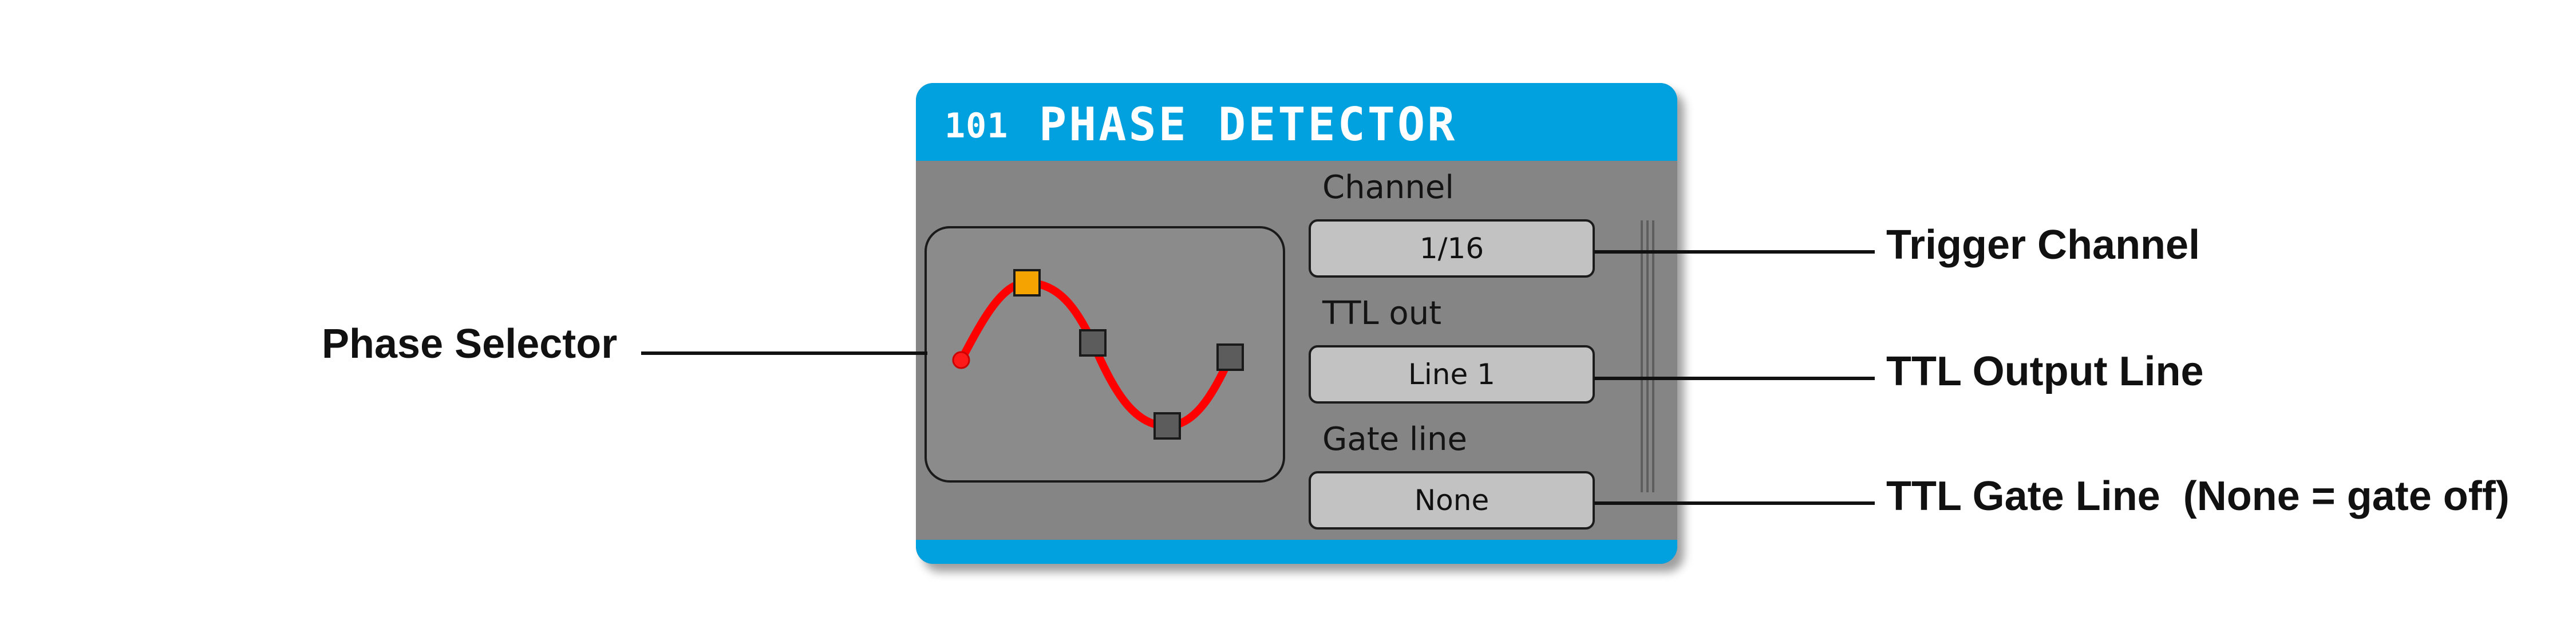 This screenshot has height=644, width=2576. I want to click on annotation-leader-ttl-gate-line, so click(1734, 503).